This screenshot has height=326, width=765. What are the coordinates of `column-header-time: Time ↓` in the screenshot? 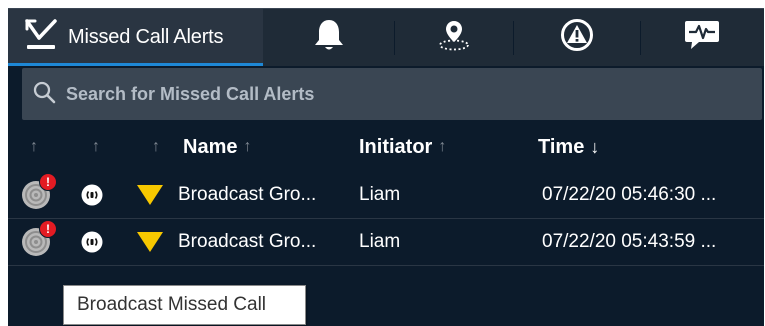 It's located at (568, 147).